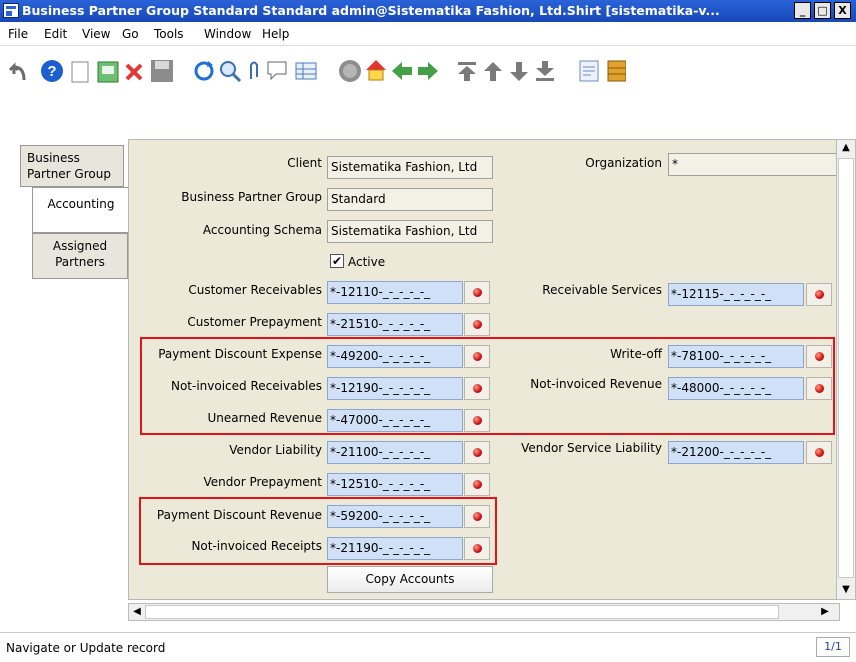 The width and height of the screenshot is (856, 662). I want to click on undo-icon, so click(19, 72).